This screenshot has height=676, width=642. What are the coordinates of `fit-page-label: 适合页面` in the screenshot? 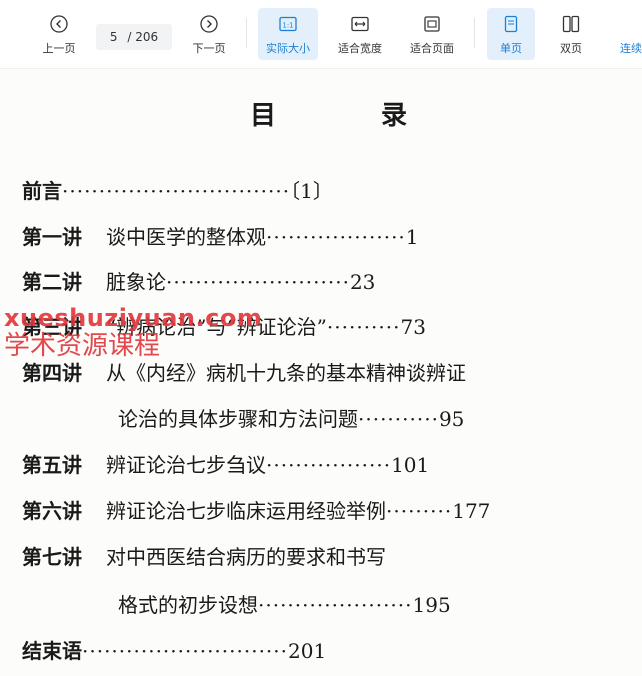 It's located at (432, 48).